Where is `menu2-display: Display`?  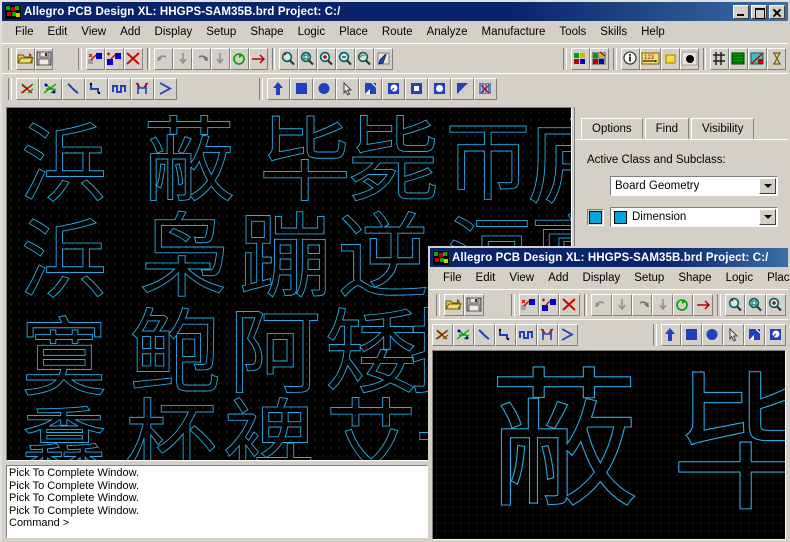 menu2-display: Display is located at coordinates (602, 278).